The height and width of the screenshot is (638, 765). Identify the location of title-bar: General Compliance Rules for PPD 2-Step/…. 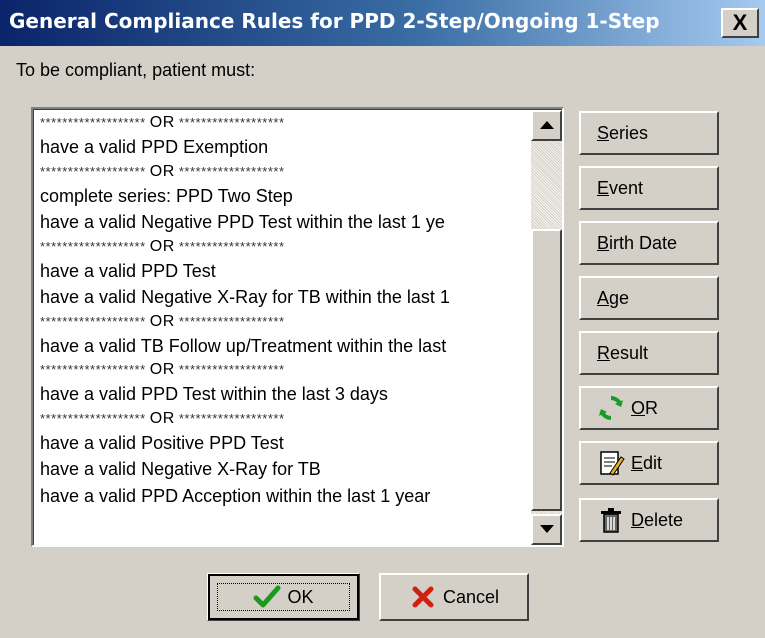
(382, 23).